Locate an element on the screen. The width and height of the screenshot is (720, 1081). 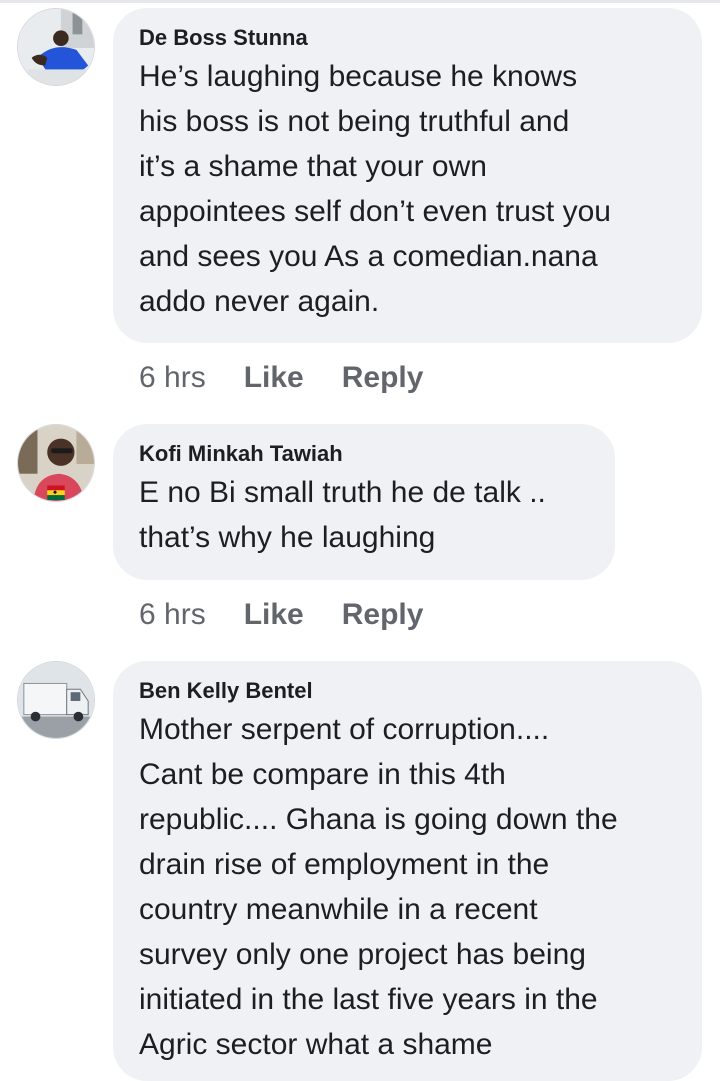
comment-author: Kofi Minkah Tawiah is located at coordinates (364, 454).